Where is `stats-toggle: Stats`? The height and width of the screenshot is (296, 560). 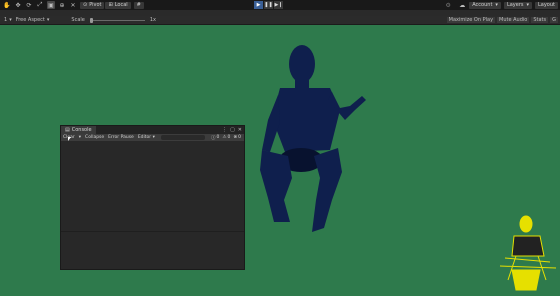
stats-toggle: Stats is located at coordinates (540, 20).